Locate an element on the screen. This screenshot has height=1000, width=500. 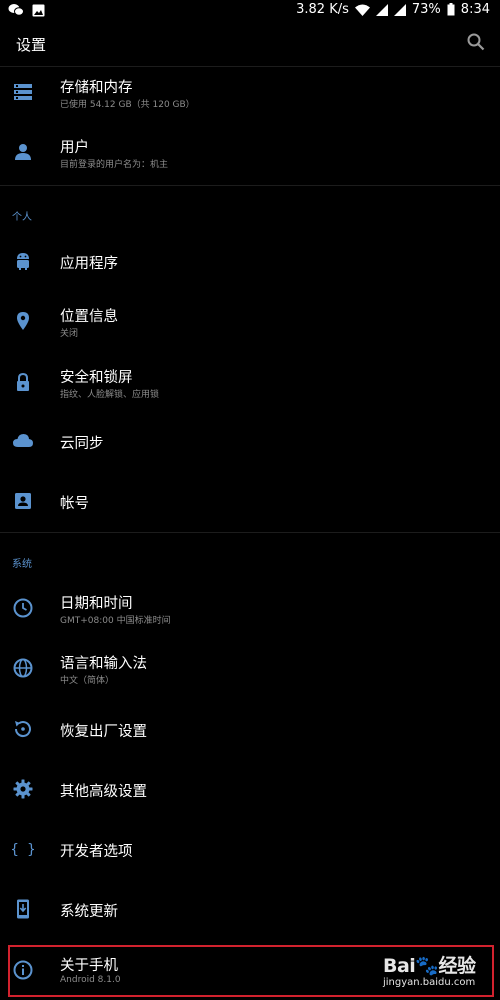
settings-item-subtitle: GMT+08:00 中国标准时间 is located at coordinates (115, 621).